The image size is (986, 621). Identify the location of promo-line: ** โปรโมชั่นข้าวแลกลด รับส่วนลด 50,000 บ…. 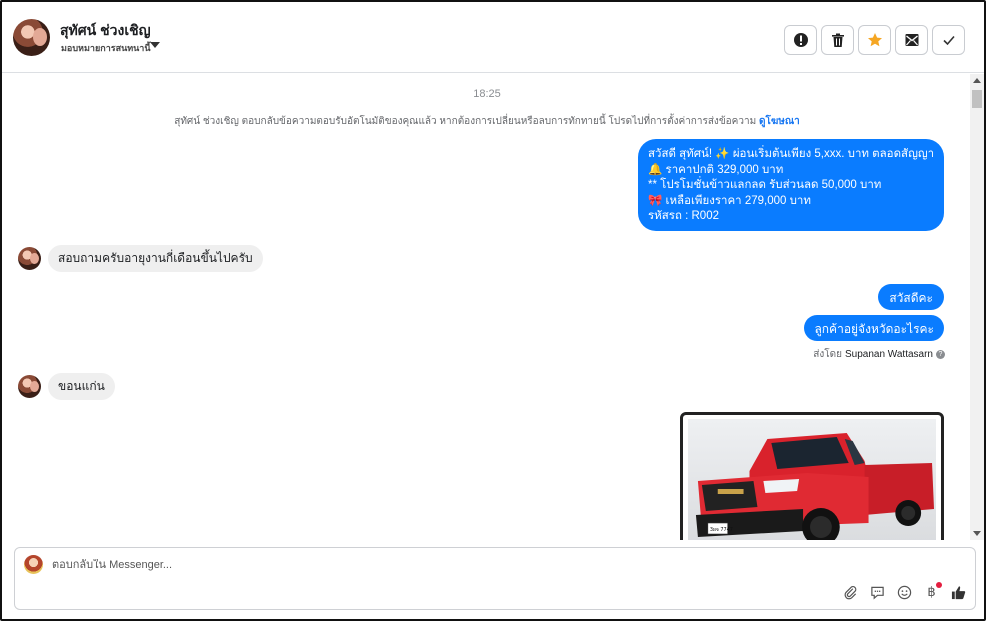
(765, 185).